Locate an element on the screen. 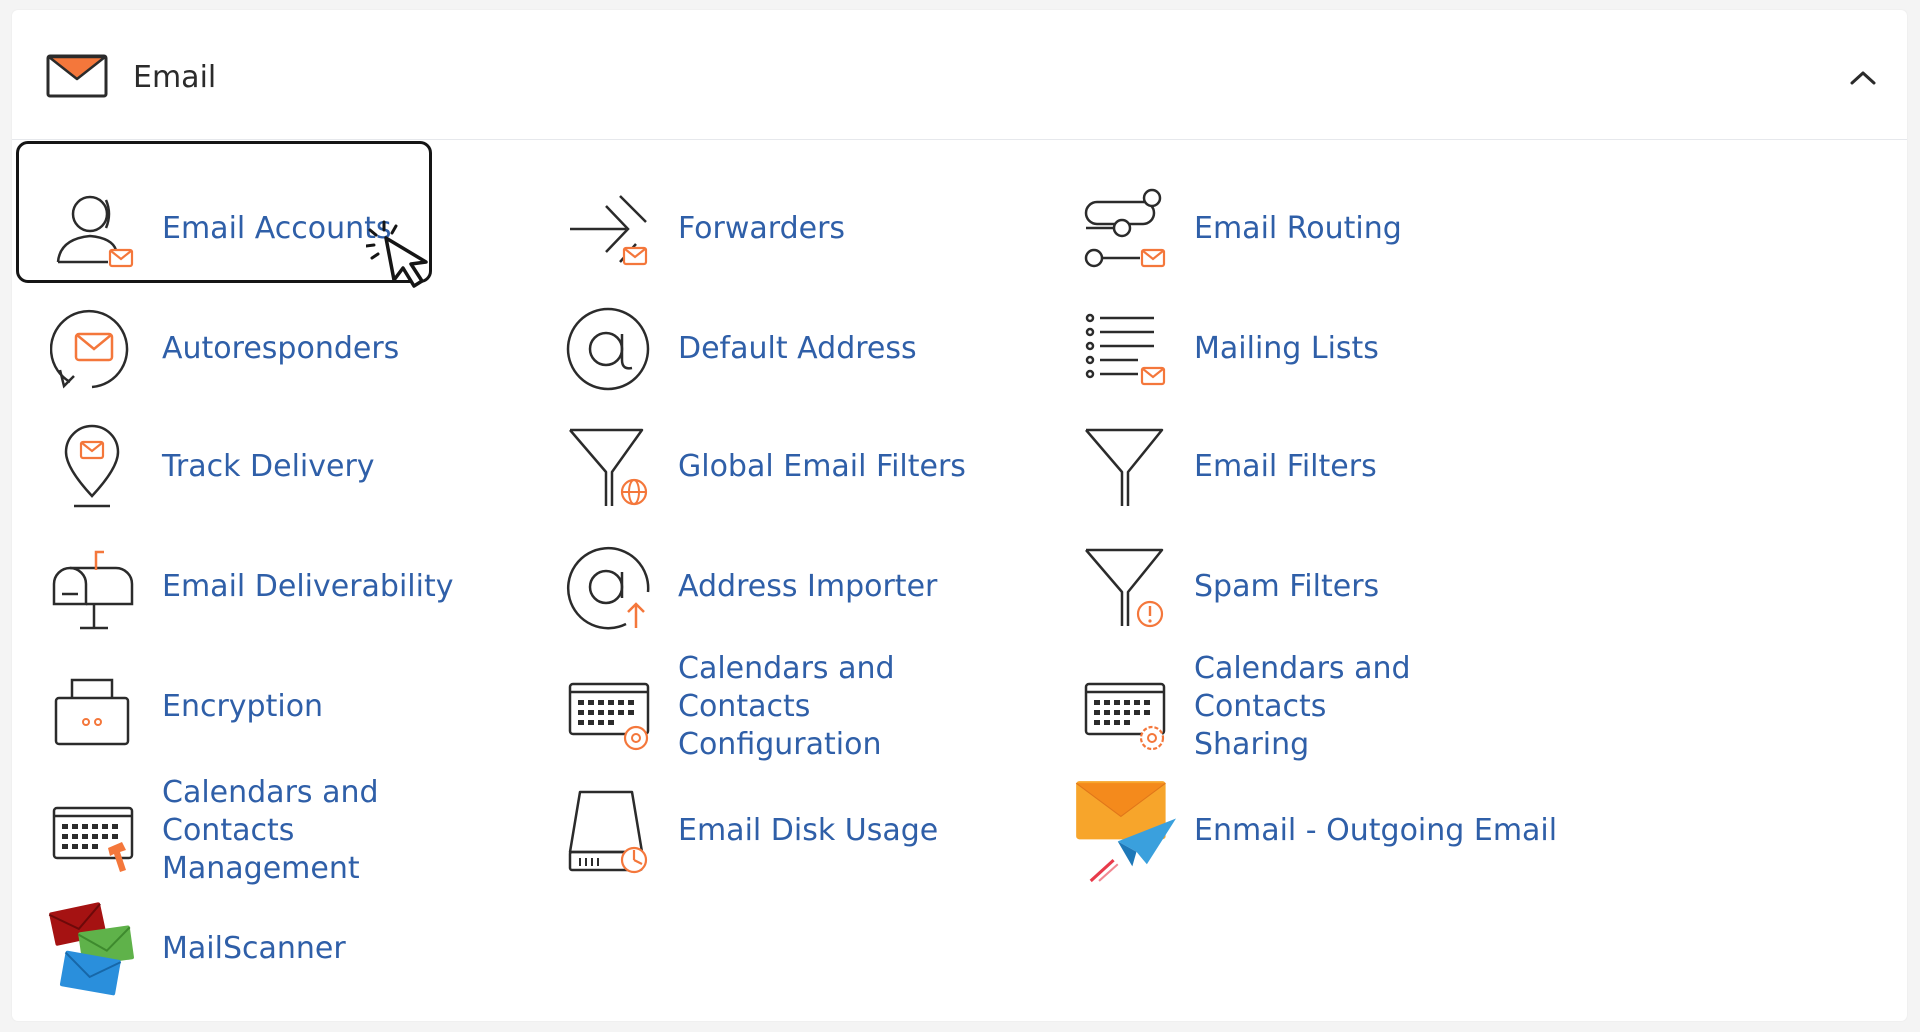 The image size is (1920, 1032). item-label: Forwarders is located at coordinates (762, 228).